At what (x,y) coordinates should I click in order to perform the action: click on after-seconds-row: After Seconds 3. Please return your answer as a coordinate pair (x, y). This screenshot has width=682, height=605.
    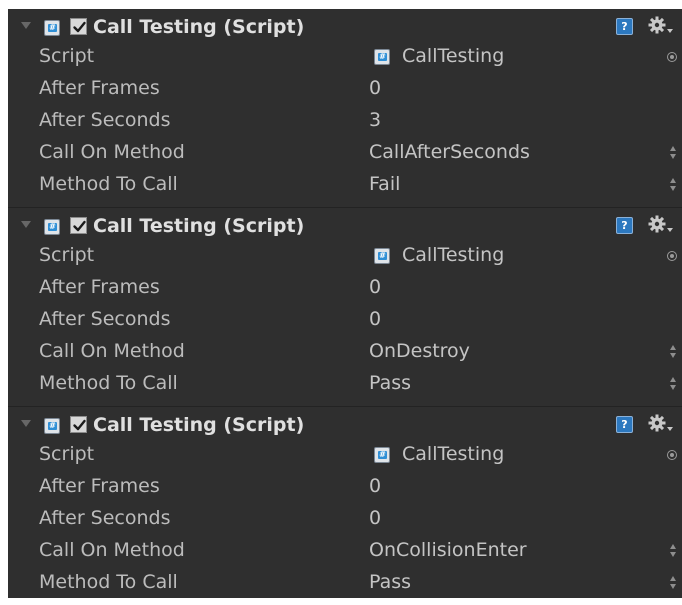
    Looking at the image, I should click on (345, 121).